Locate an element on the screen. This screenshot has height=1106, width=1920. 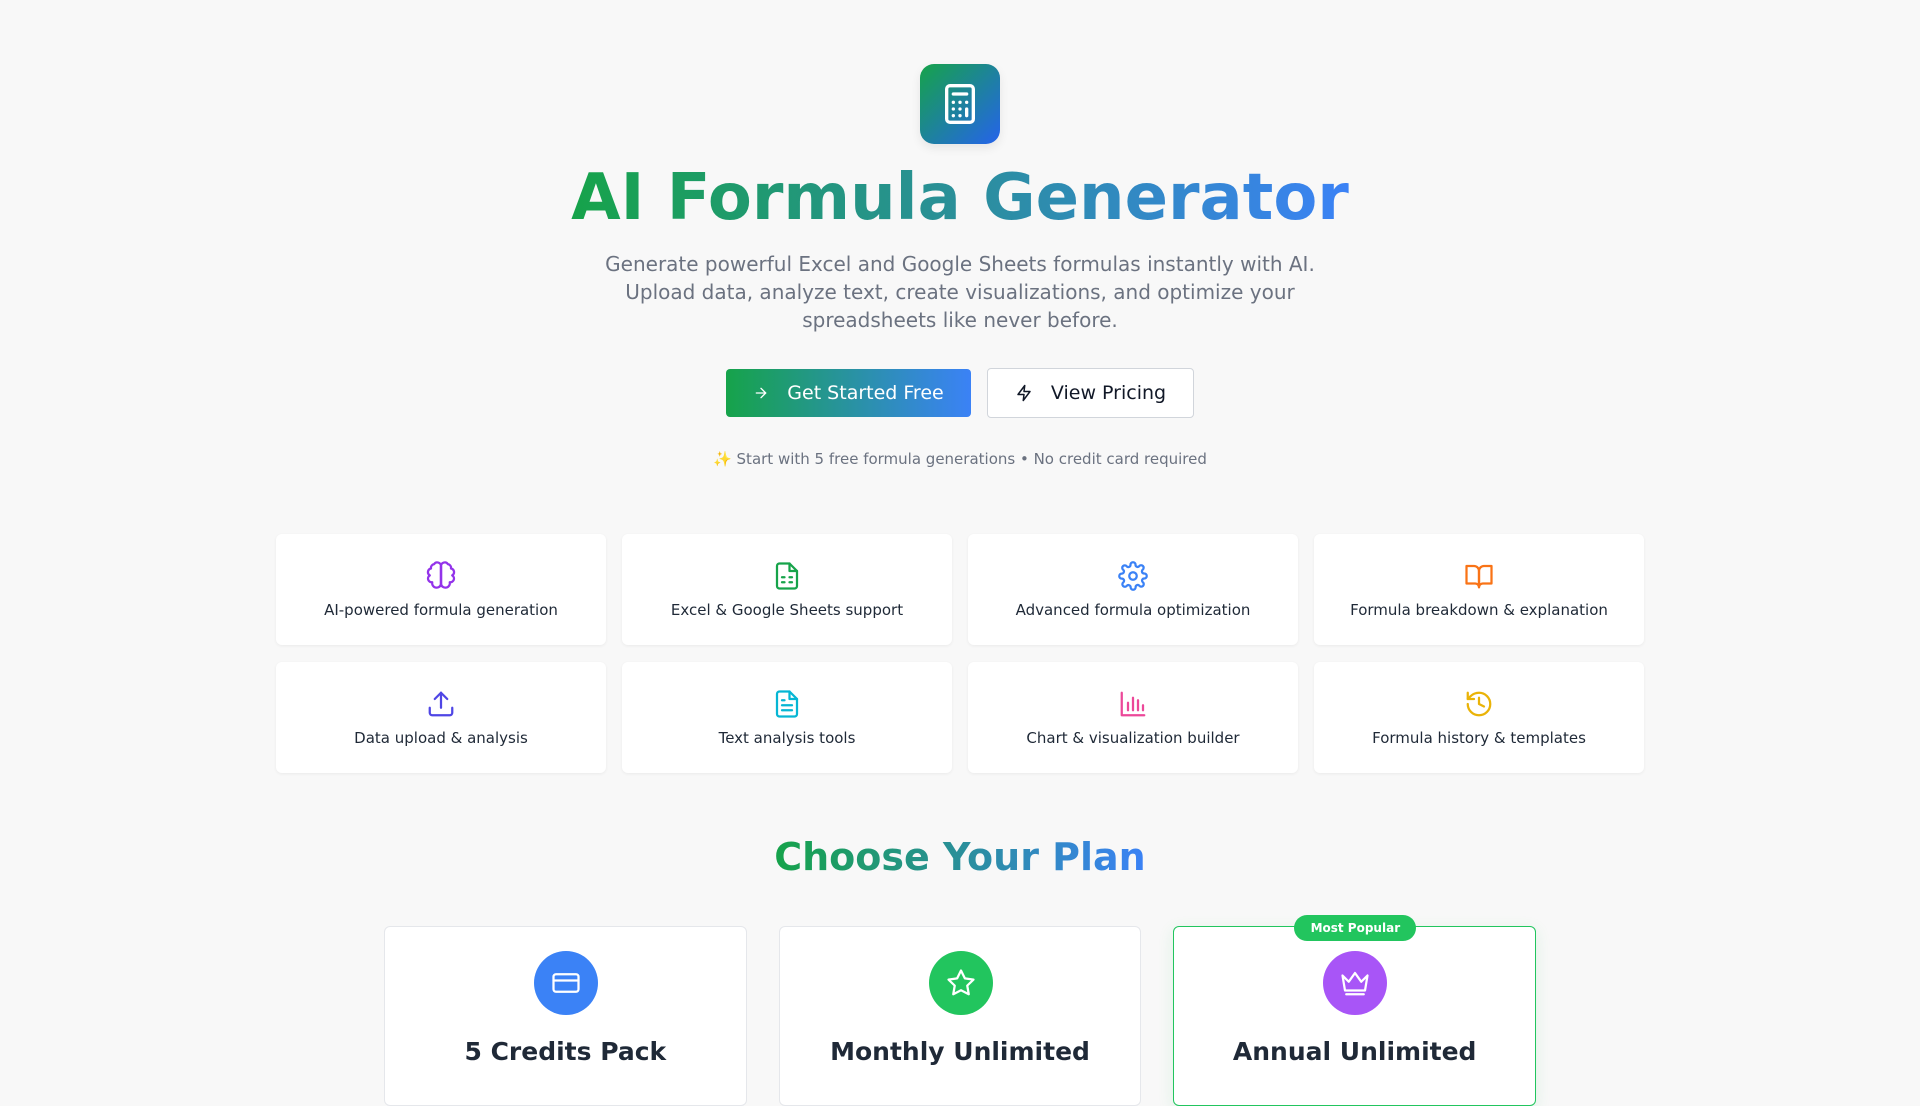
plan-card-annual: Most Popular Annual Unlimited is located at coordinates (1355, 1010).